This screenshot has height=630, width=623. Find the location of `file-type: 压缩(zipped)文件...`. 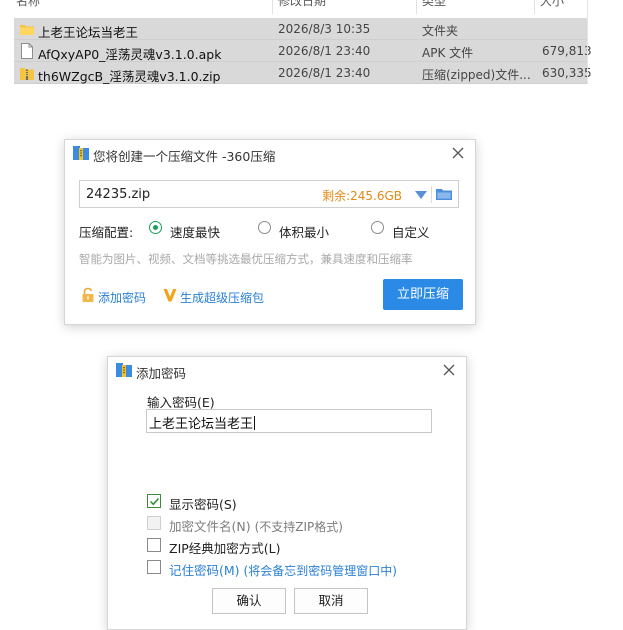

file-type: 压缩(zipped)文件... is located at coordinates (476, 75).